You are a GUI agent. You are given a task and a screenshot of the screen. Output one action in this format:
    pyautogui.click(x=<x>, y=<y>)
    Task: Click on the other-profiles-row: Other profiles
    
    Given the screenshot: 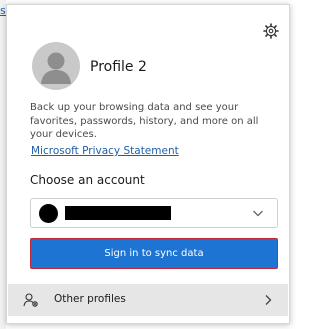 What is the action you would take?
    pyautogui.click(x=148, y=300)
    